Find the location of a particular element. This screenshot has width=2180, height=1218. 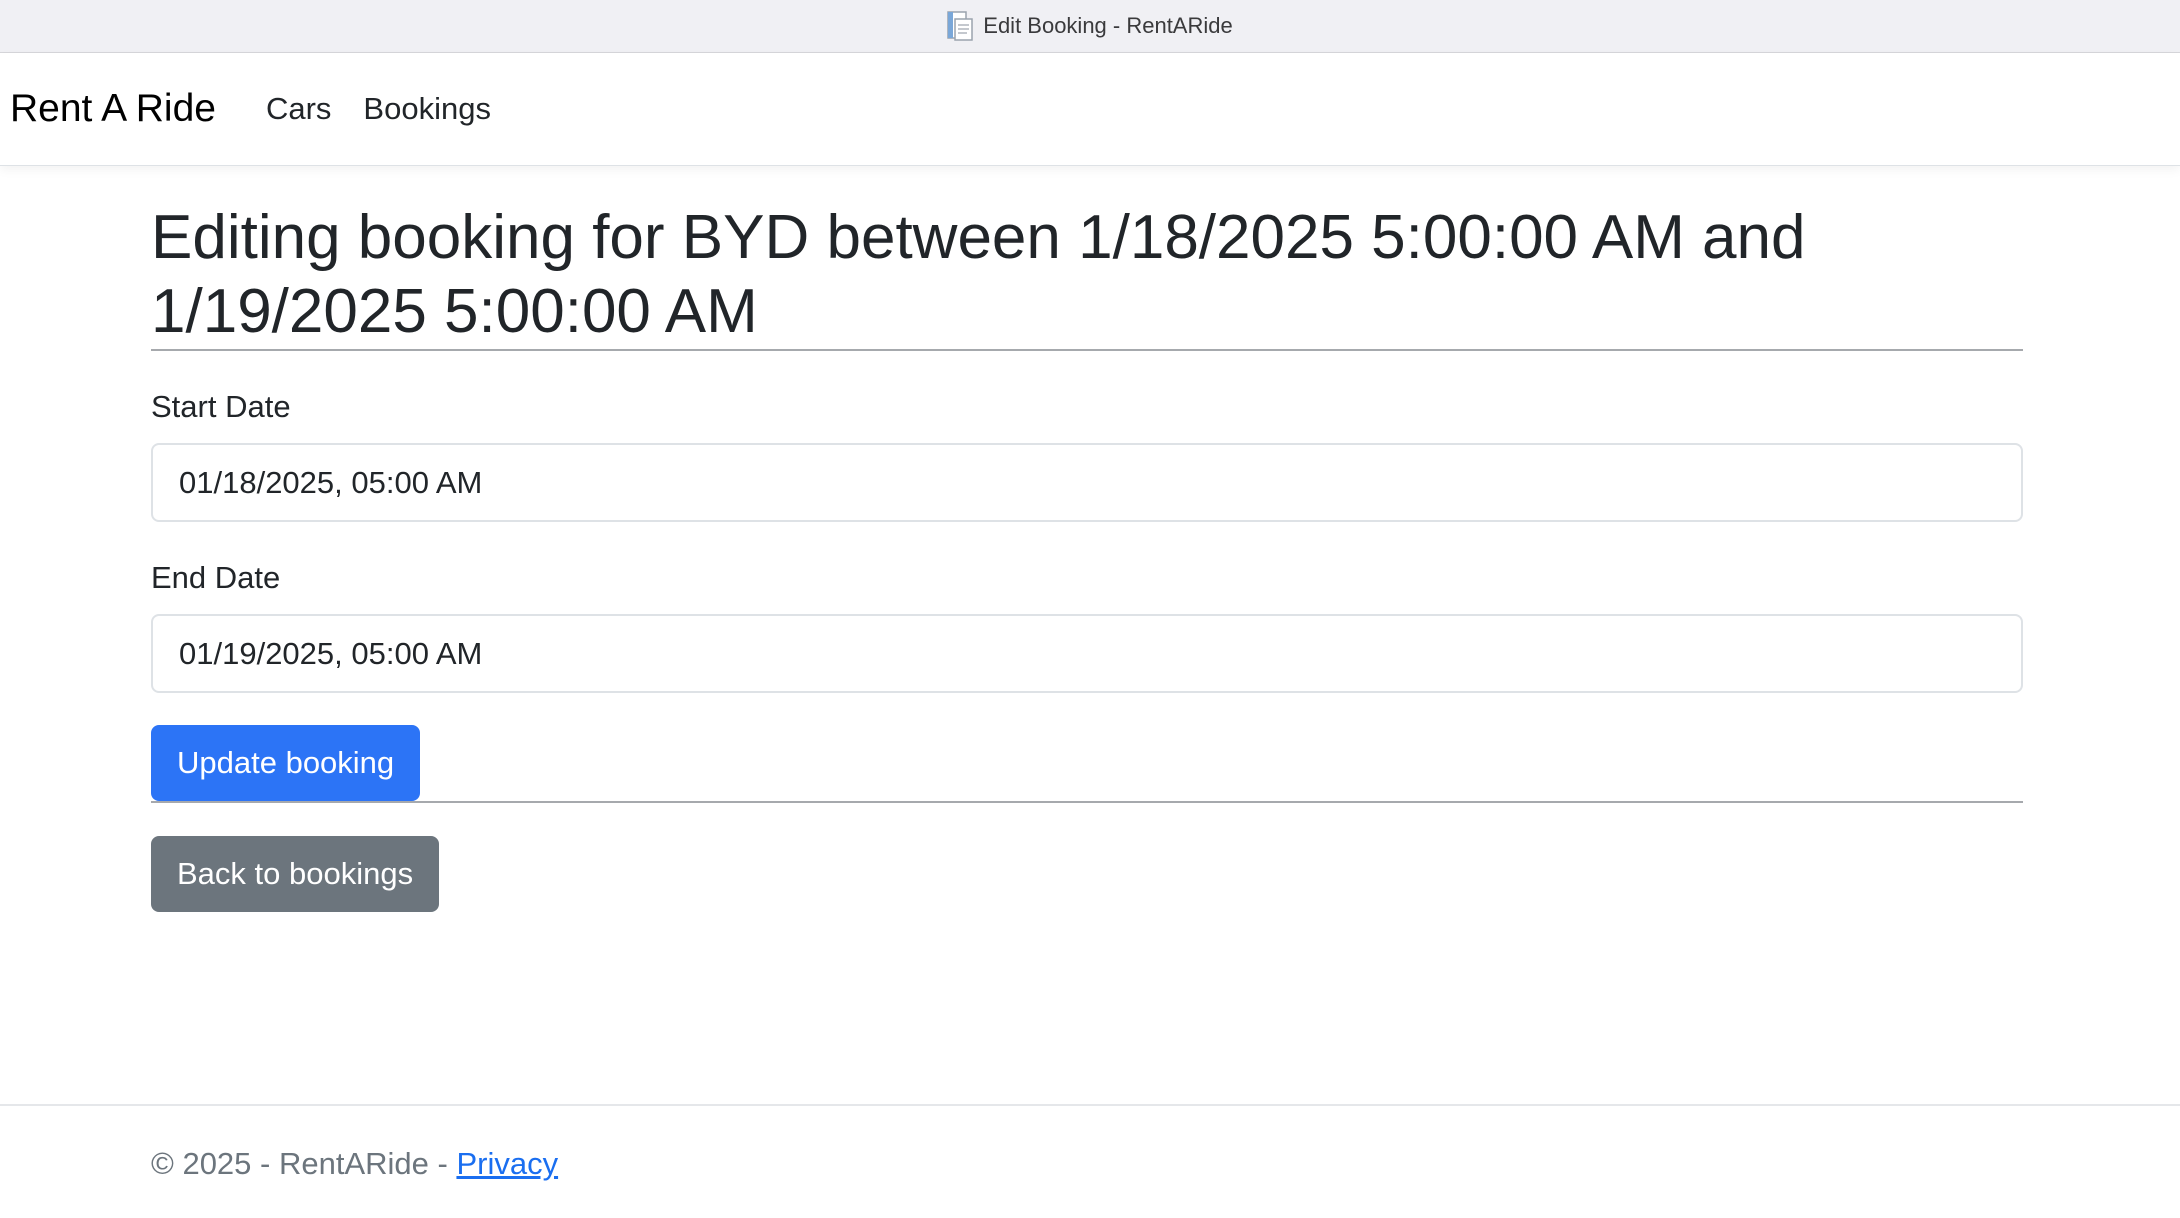

nav-link-cars: Cars is located at coordinates (298, 109).